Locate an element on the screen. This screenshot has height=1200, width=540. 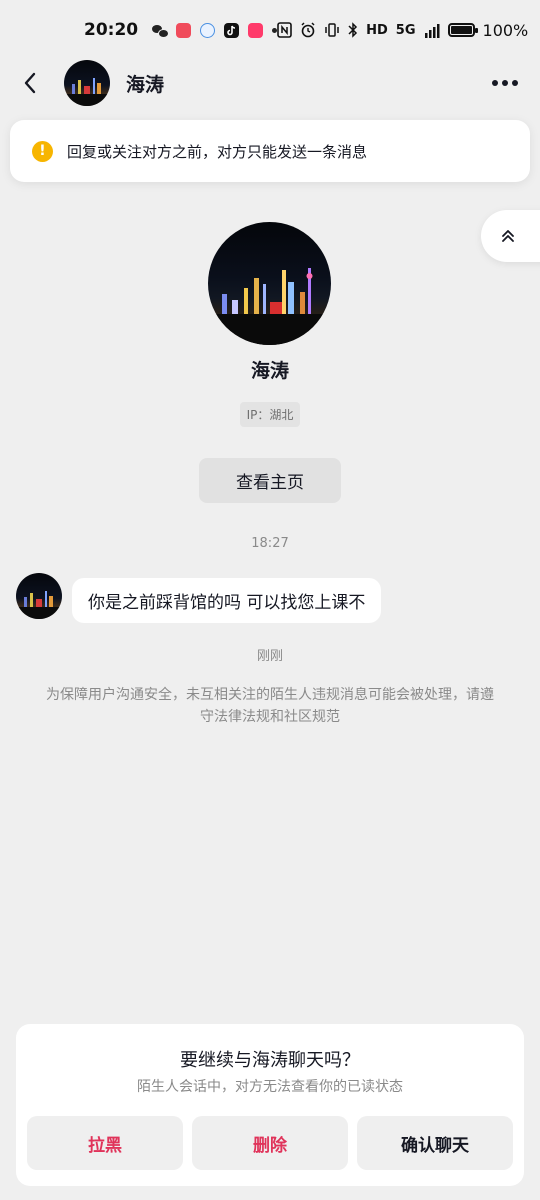
scroll-top-button is located at coordinates (510, 236).